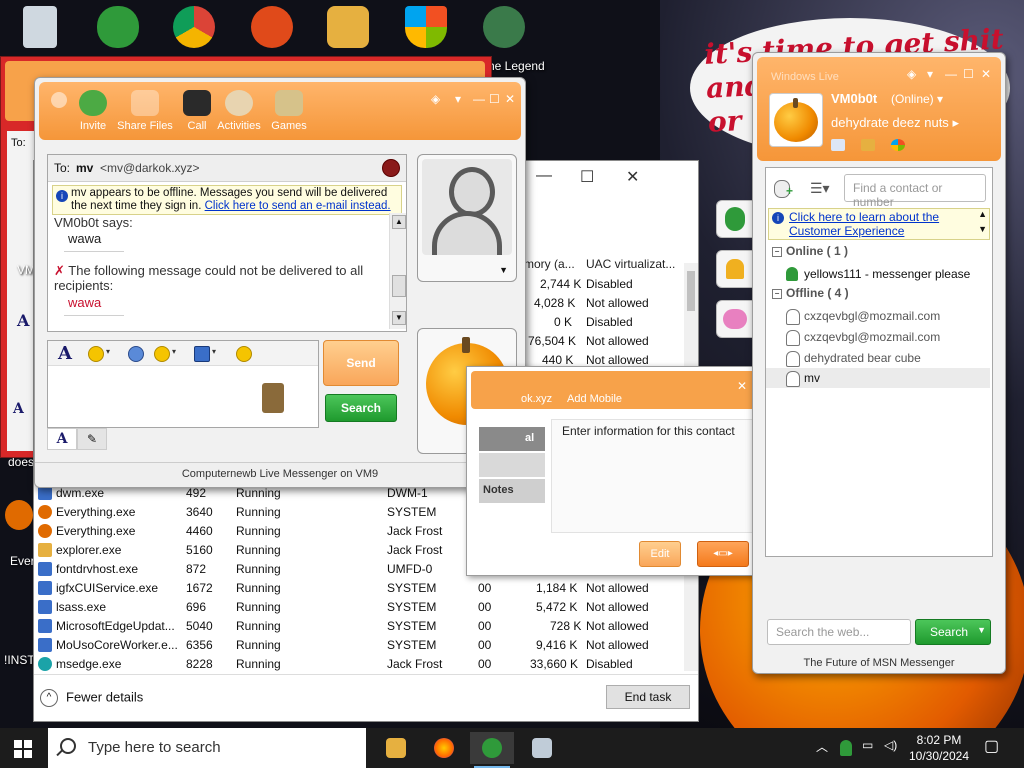  I want to click on web-search-button: Search ▼, so click(953, 632).